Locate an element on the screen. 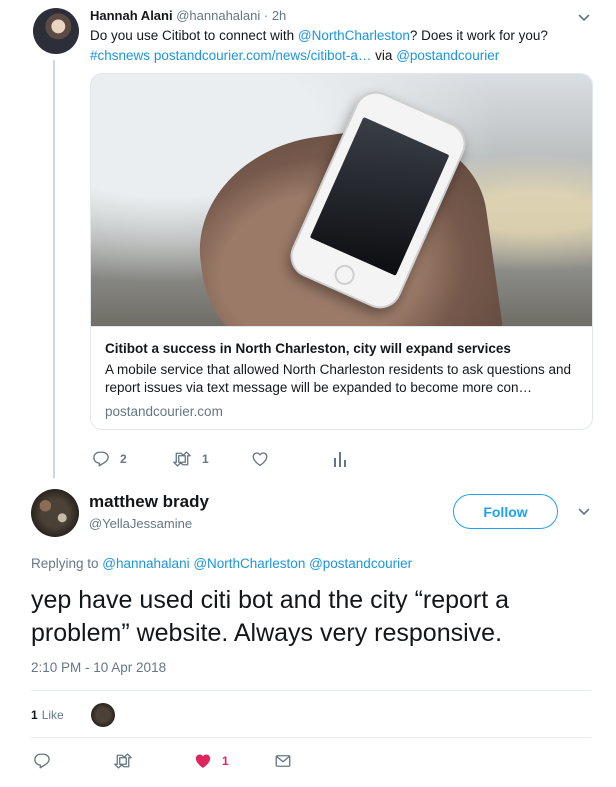  bar-chart-icon is located at coordinates (340, 459).